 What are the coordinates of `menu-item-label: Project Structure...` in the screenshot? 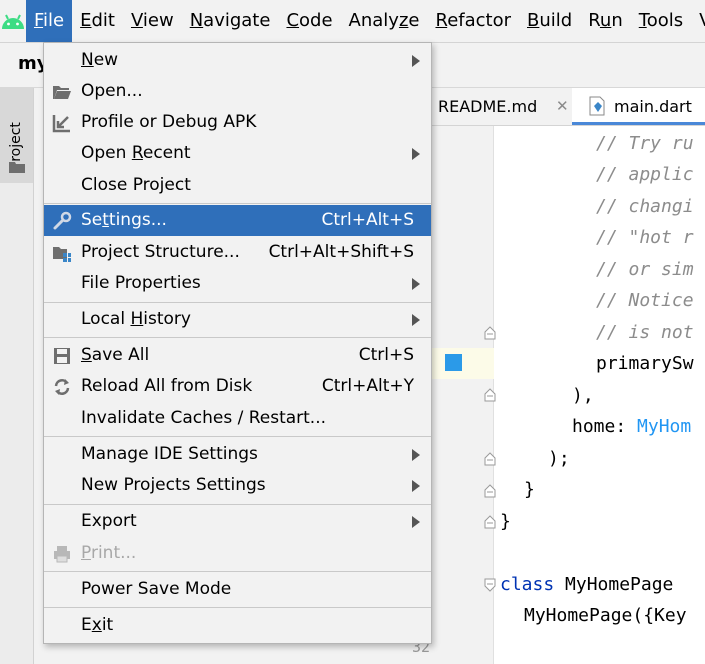 It's located at (160, 252).